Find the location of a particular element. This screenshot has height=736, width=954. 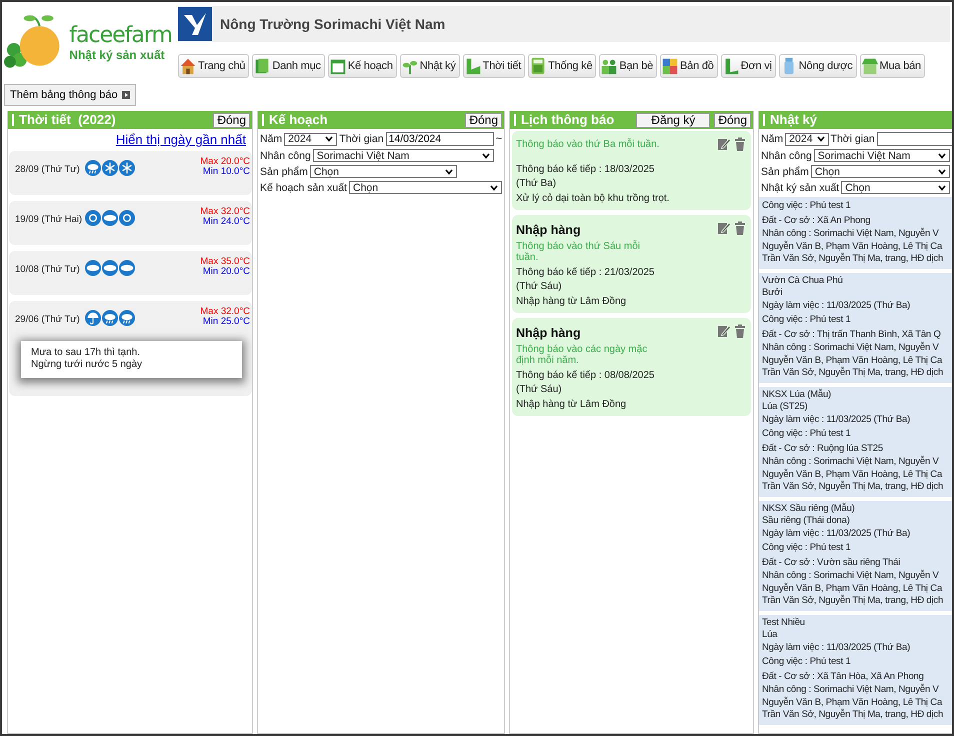

company-logo-icon is located at coordinates (195, 24).